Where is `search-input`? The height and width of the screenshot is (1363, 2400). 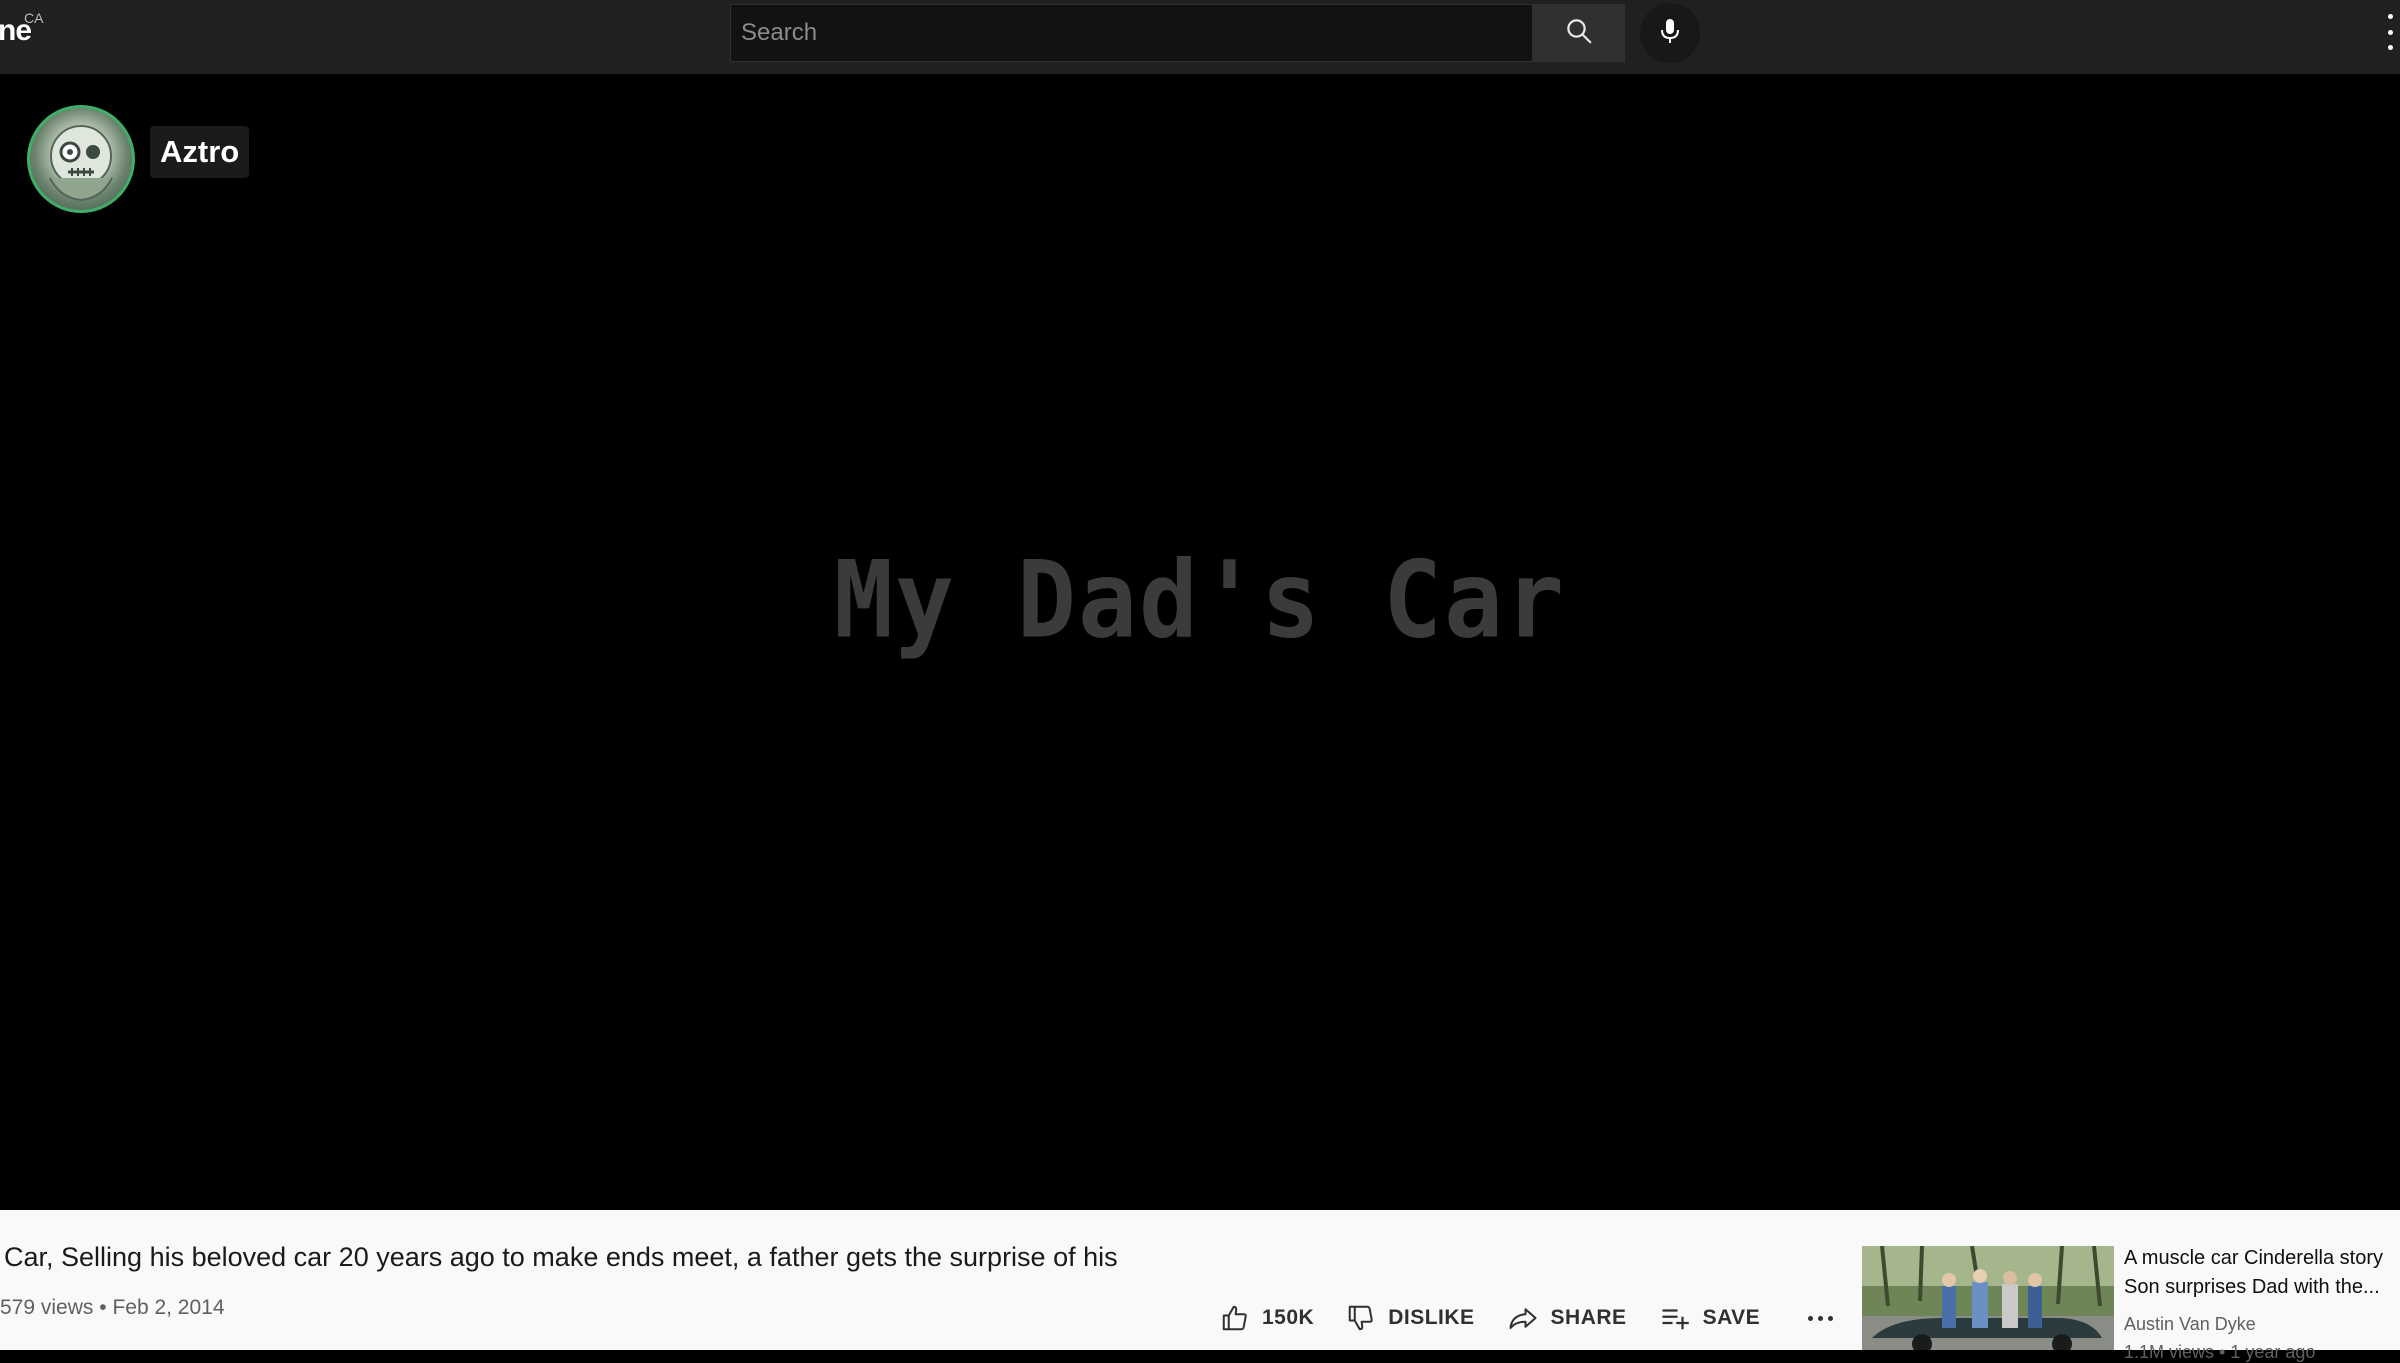 search-input is located at coordinates (1129, 33).